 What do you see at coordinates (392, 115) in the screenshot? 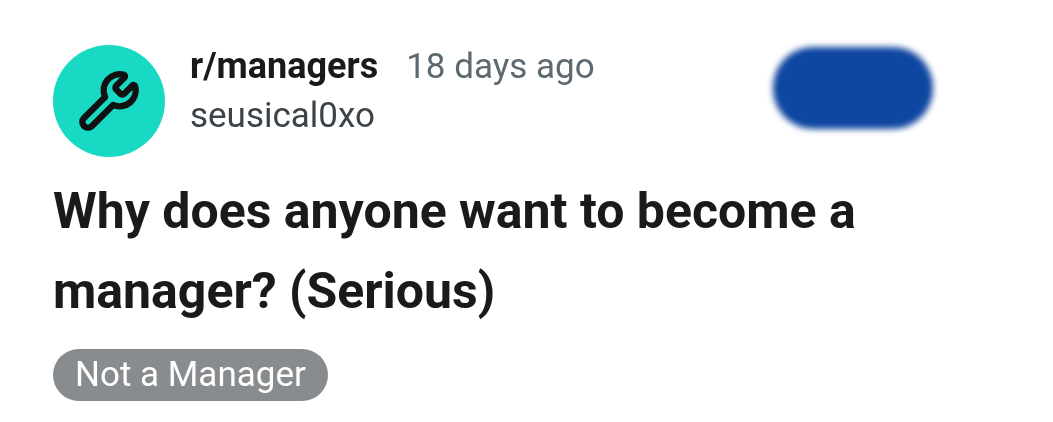
I see `author-name: seusical0xo` at bounding box center [392, 115].